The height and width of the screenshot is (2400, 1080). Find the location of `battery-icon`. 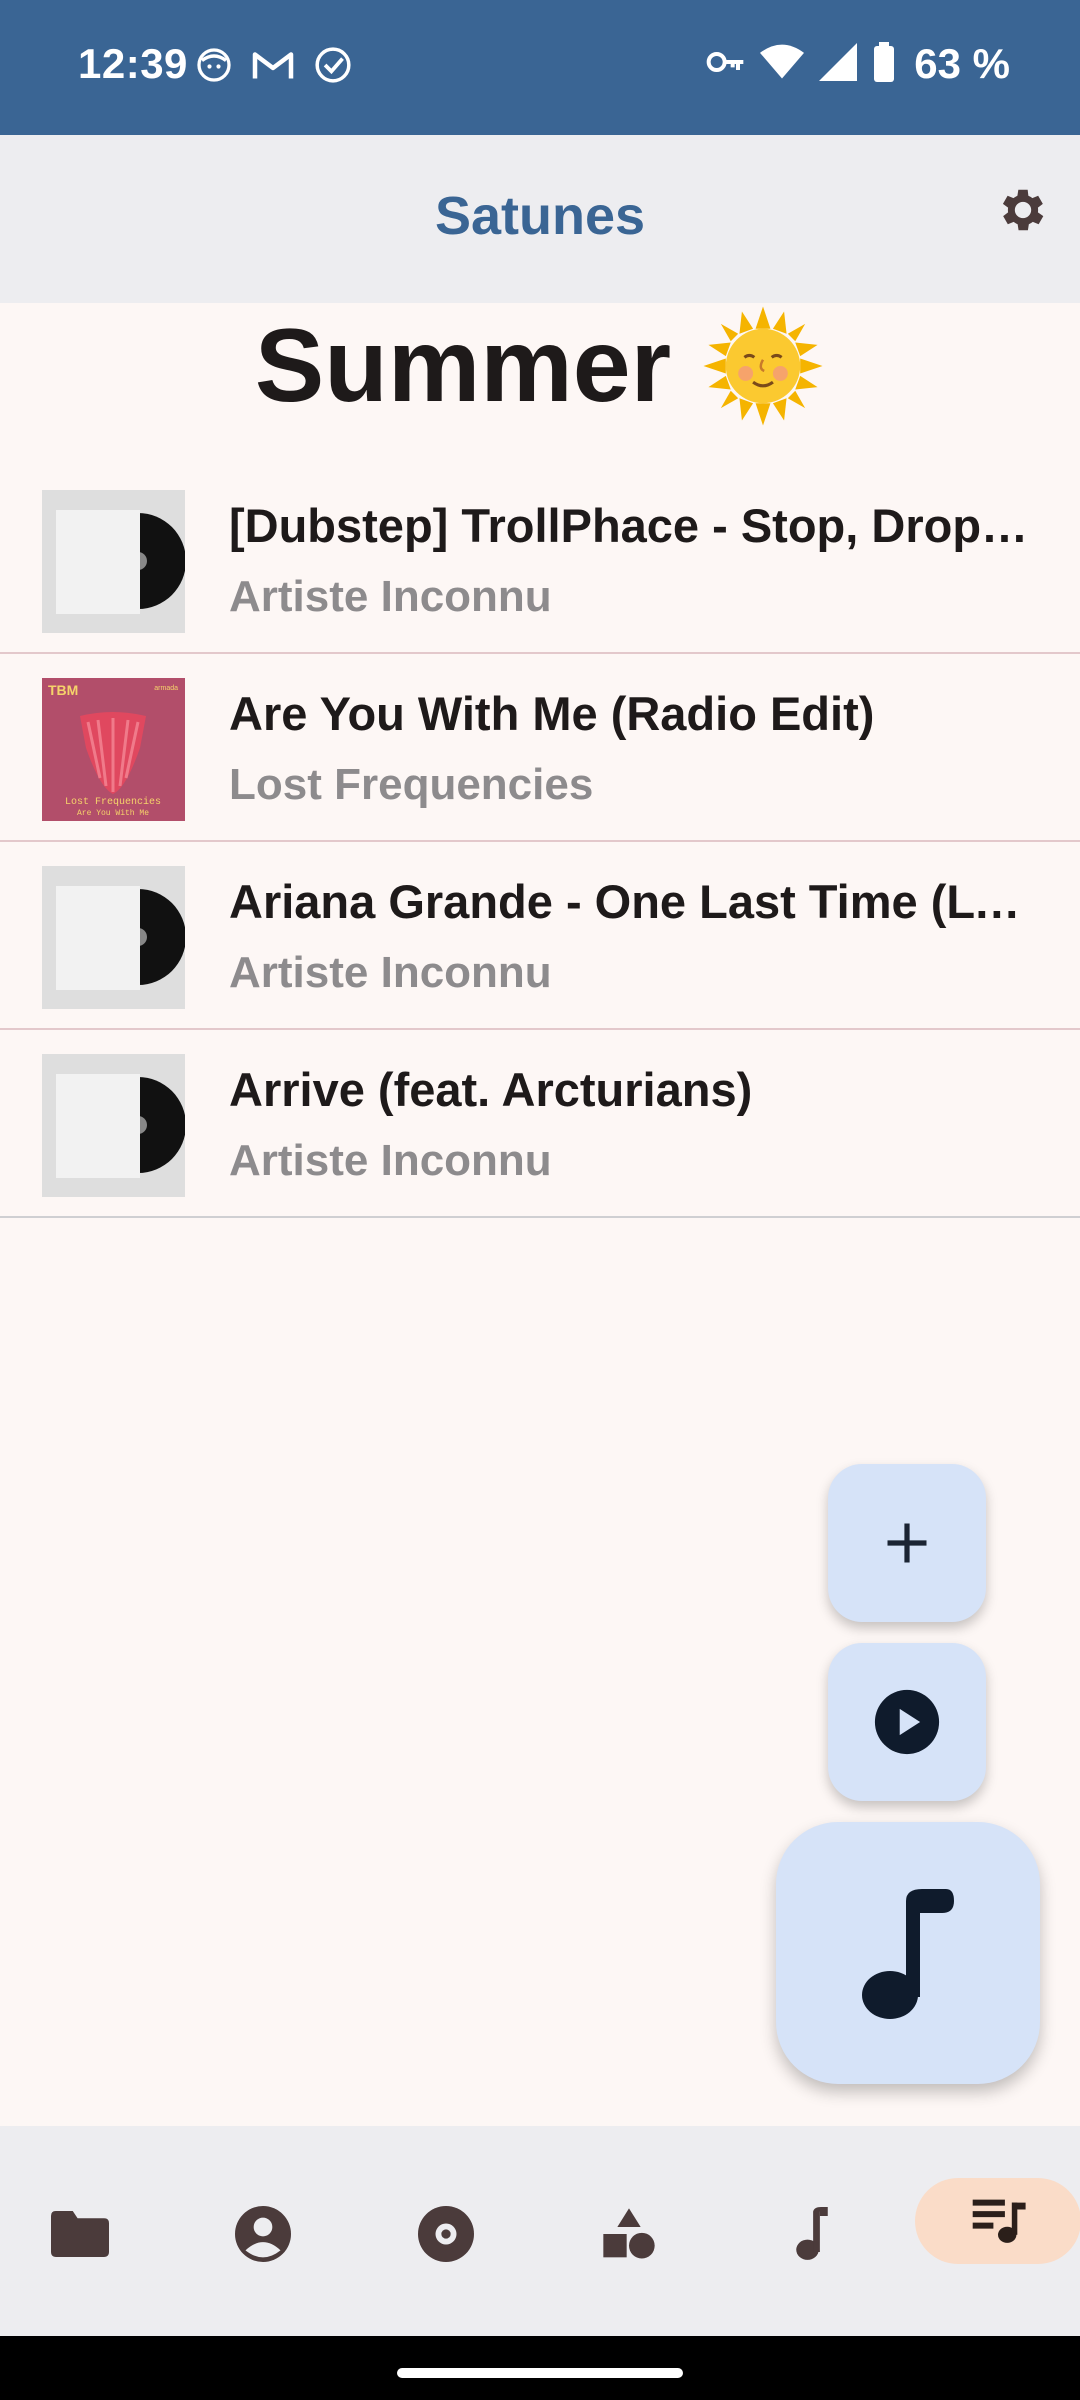

battery-icon is located at coordinates (884, 64).